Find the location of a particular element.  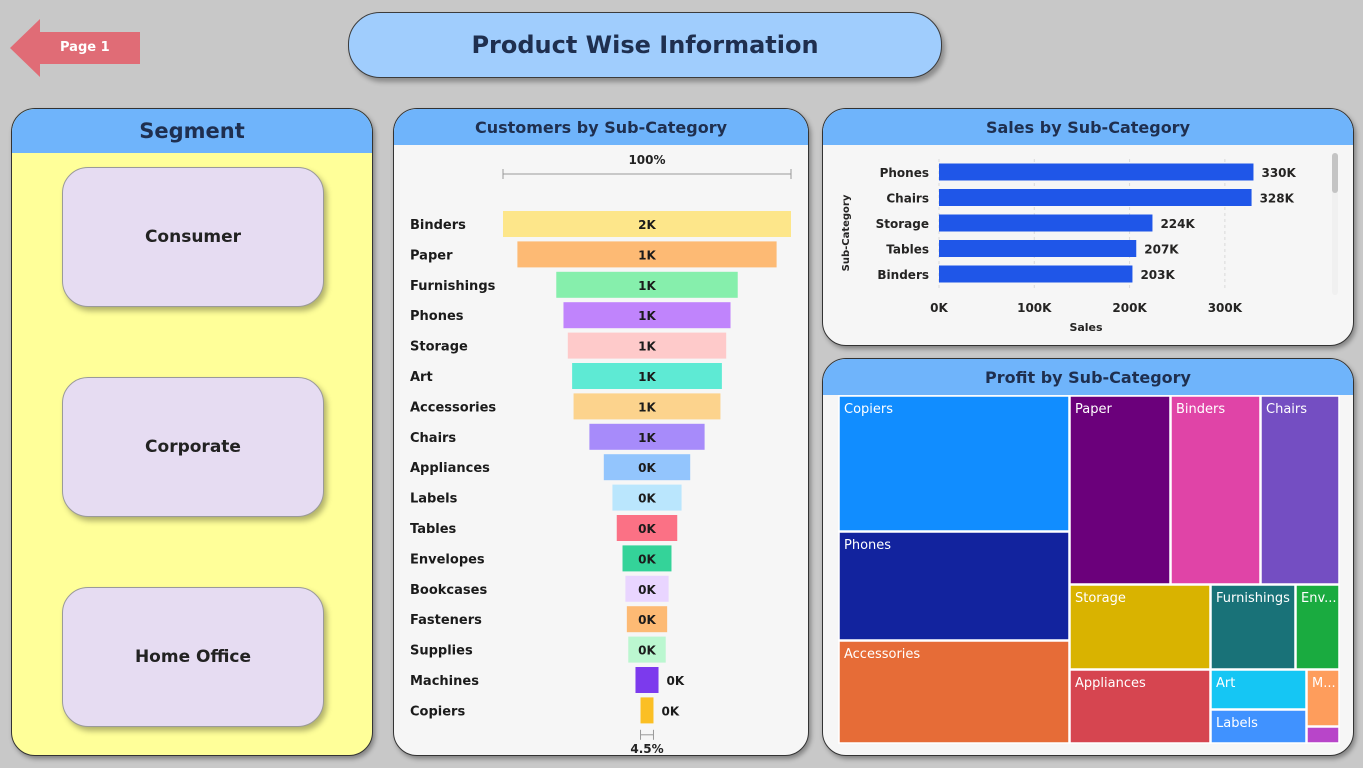

treemap-label-chairs: Chairs is located at coordinates (1286, 409).